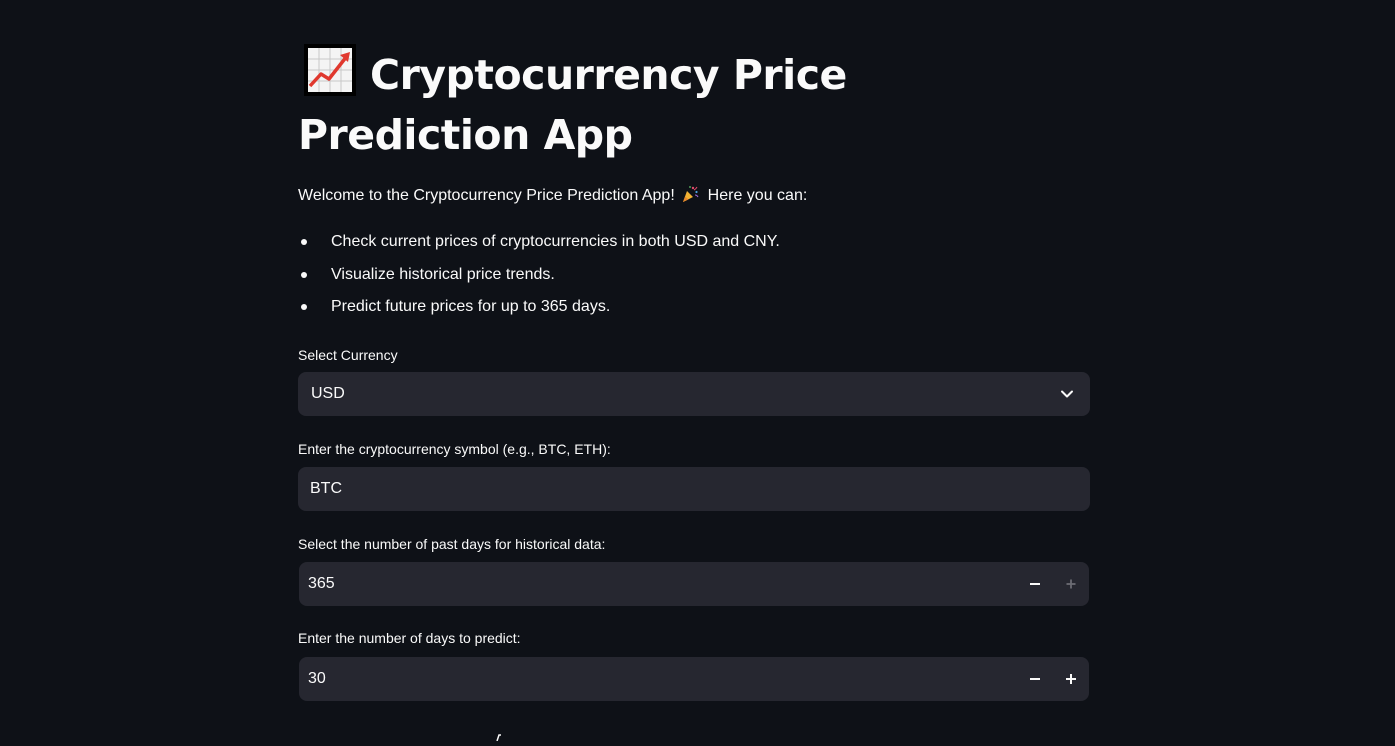 The height and width of the screenshot is (746, 1395). Describe the element at coordinates (317, 678) in the screenshot. I see `predict-days-value: 30` at that location.